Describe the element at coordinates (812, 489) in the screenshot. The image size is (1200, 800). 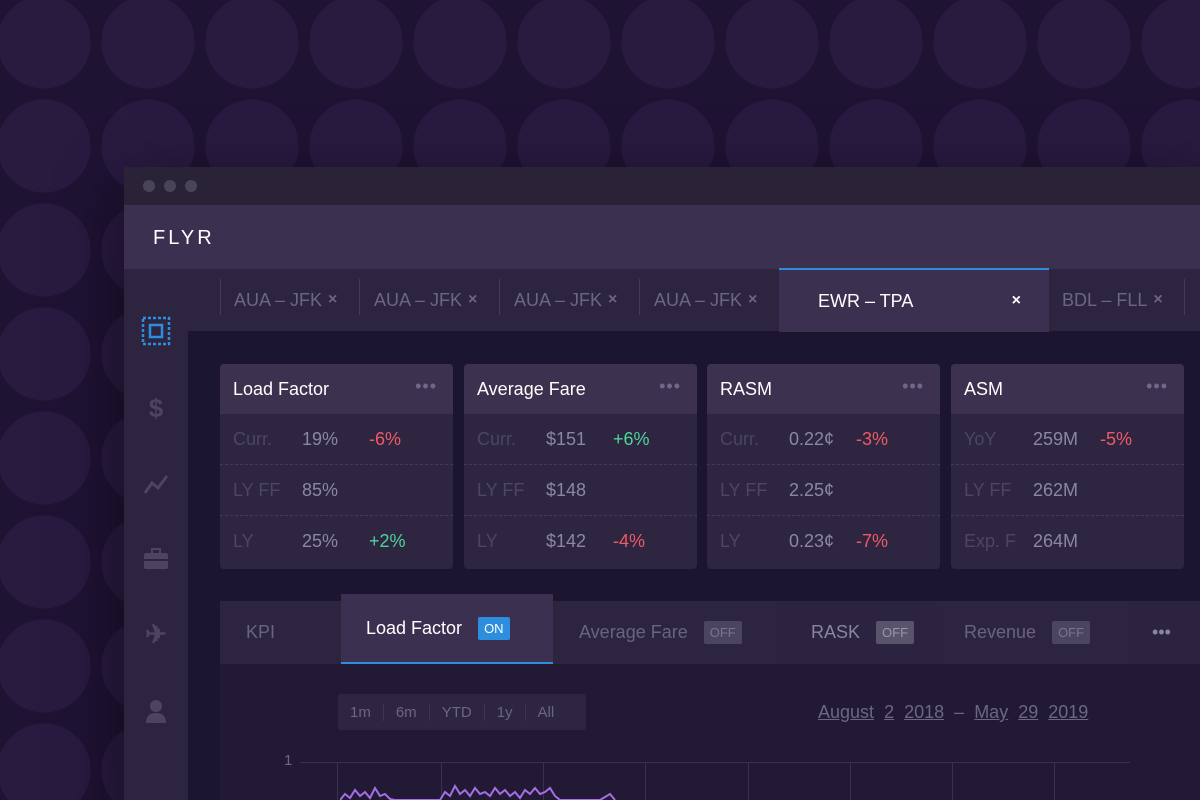
I see `row-value: 2.25¢` at that location.